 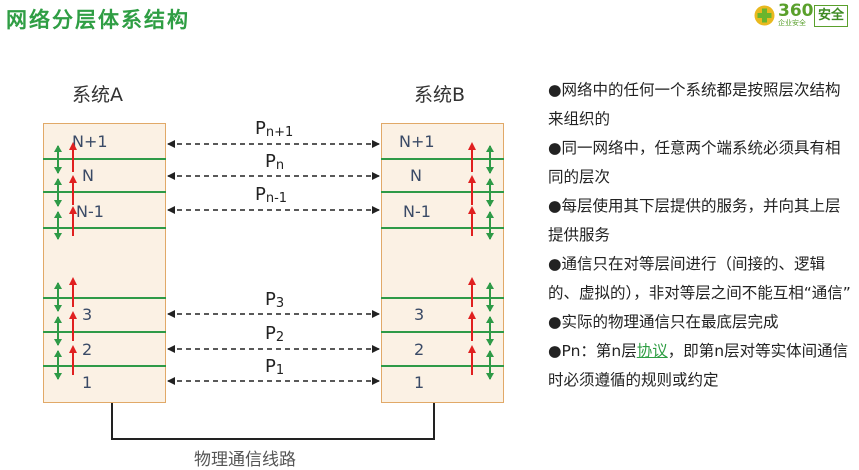 I want to click on protocol-label-n-minus-1: Pn-1, so click(x=271, y=195).